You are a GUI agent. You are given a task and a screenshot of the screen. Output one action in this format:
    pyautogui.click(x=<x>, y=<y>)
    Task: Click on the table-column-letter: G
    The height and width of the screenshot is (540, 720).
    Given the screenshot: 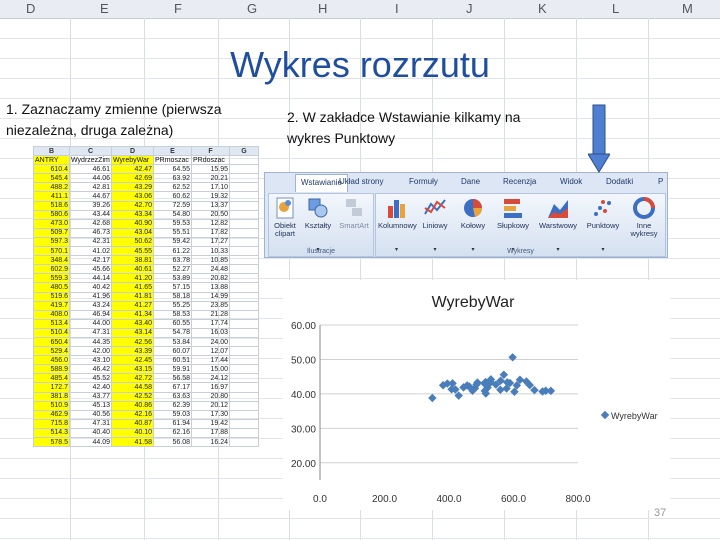 What is the action you would take?
    pyautogui.click(x=244, y=151)
    